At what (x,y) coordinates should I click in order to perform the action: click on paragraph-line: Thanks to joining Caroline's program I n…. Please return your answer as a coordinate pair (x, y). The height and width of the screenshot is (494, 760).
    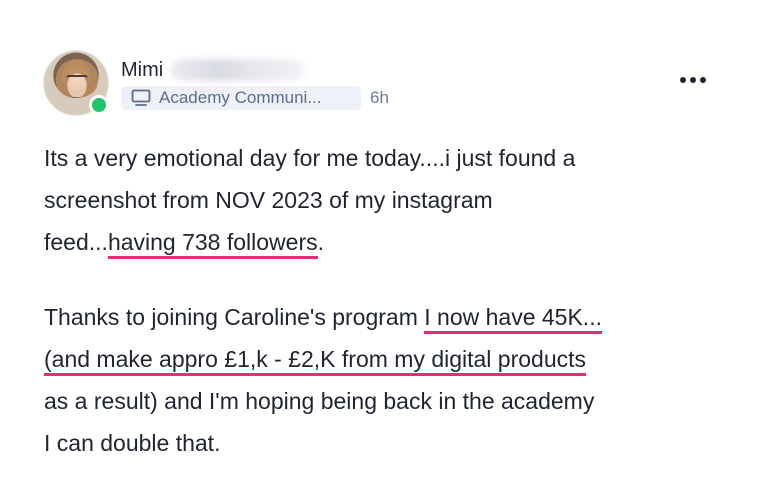
    Looking at the image, I should click on (323, 317).